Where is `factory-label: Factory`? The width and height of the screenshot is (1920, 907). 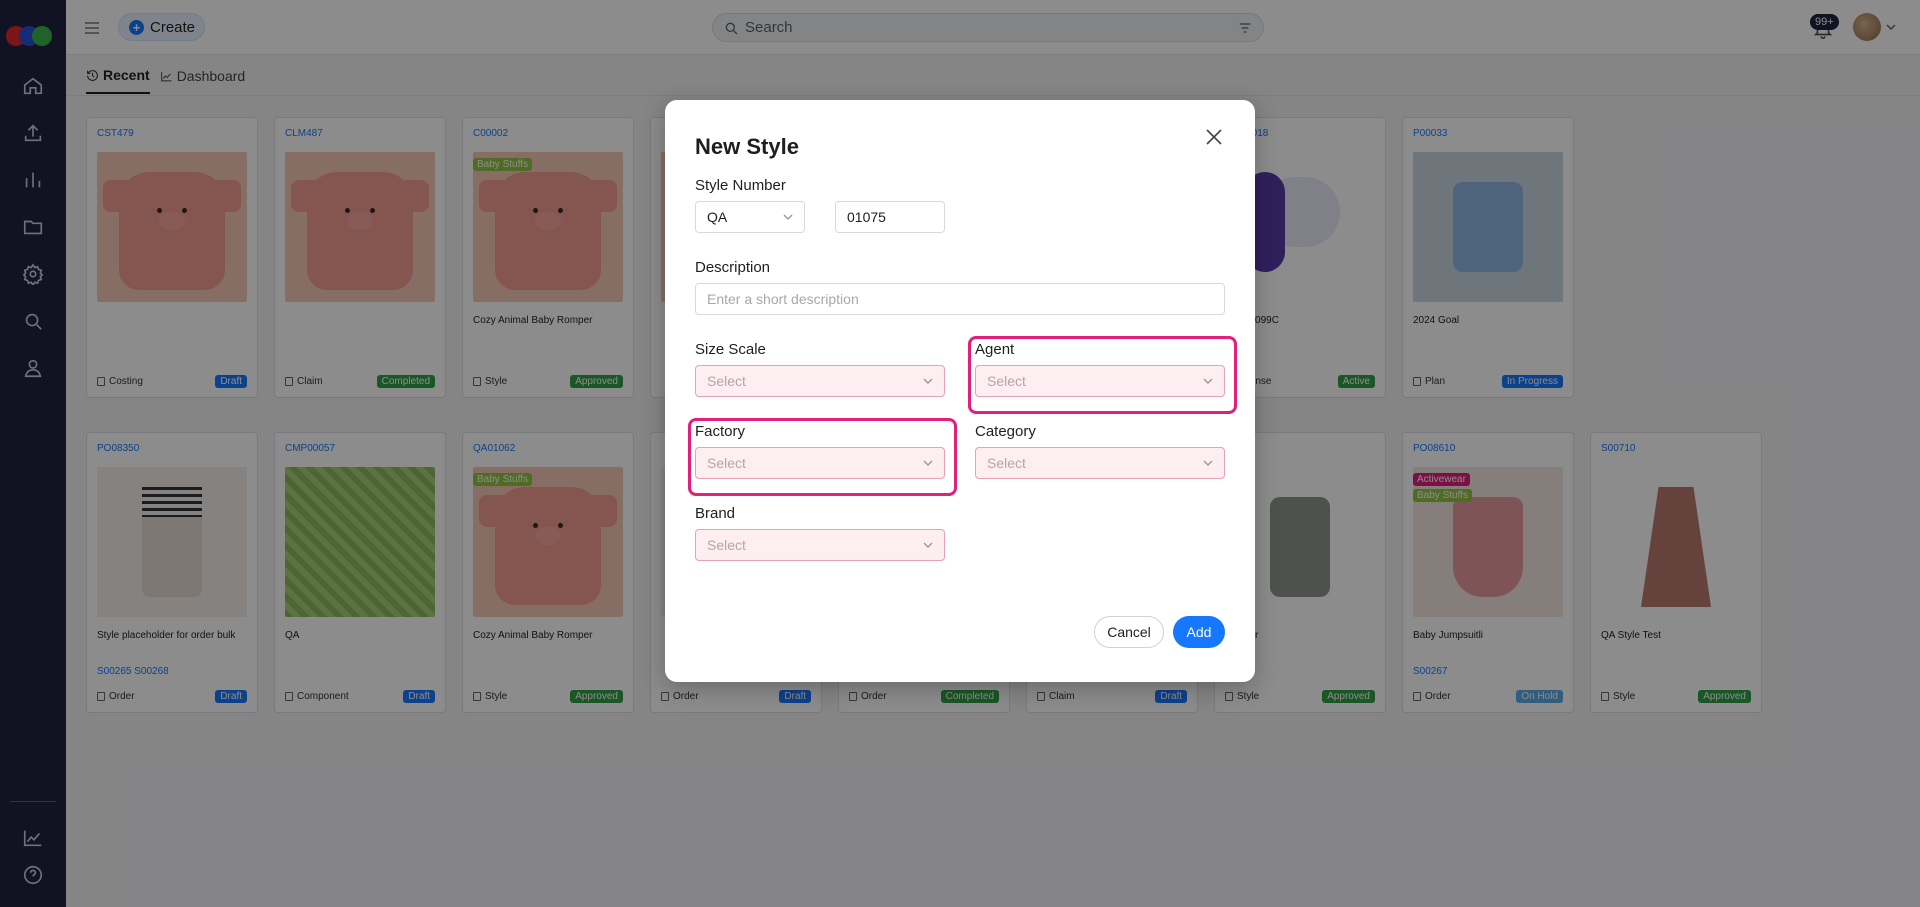 factory-label: Factory is located at coordinates (720, 431).